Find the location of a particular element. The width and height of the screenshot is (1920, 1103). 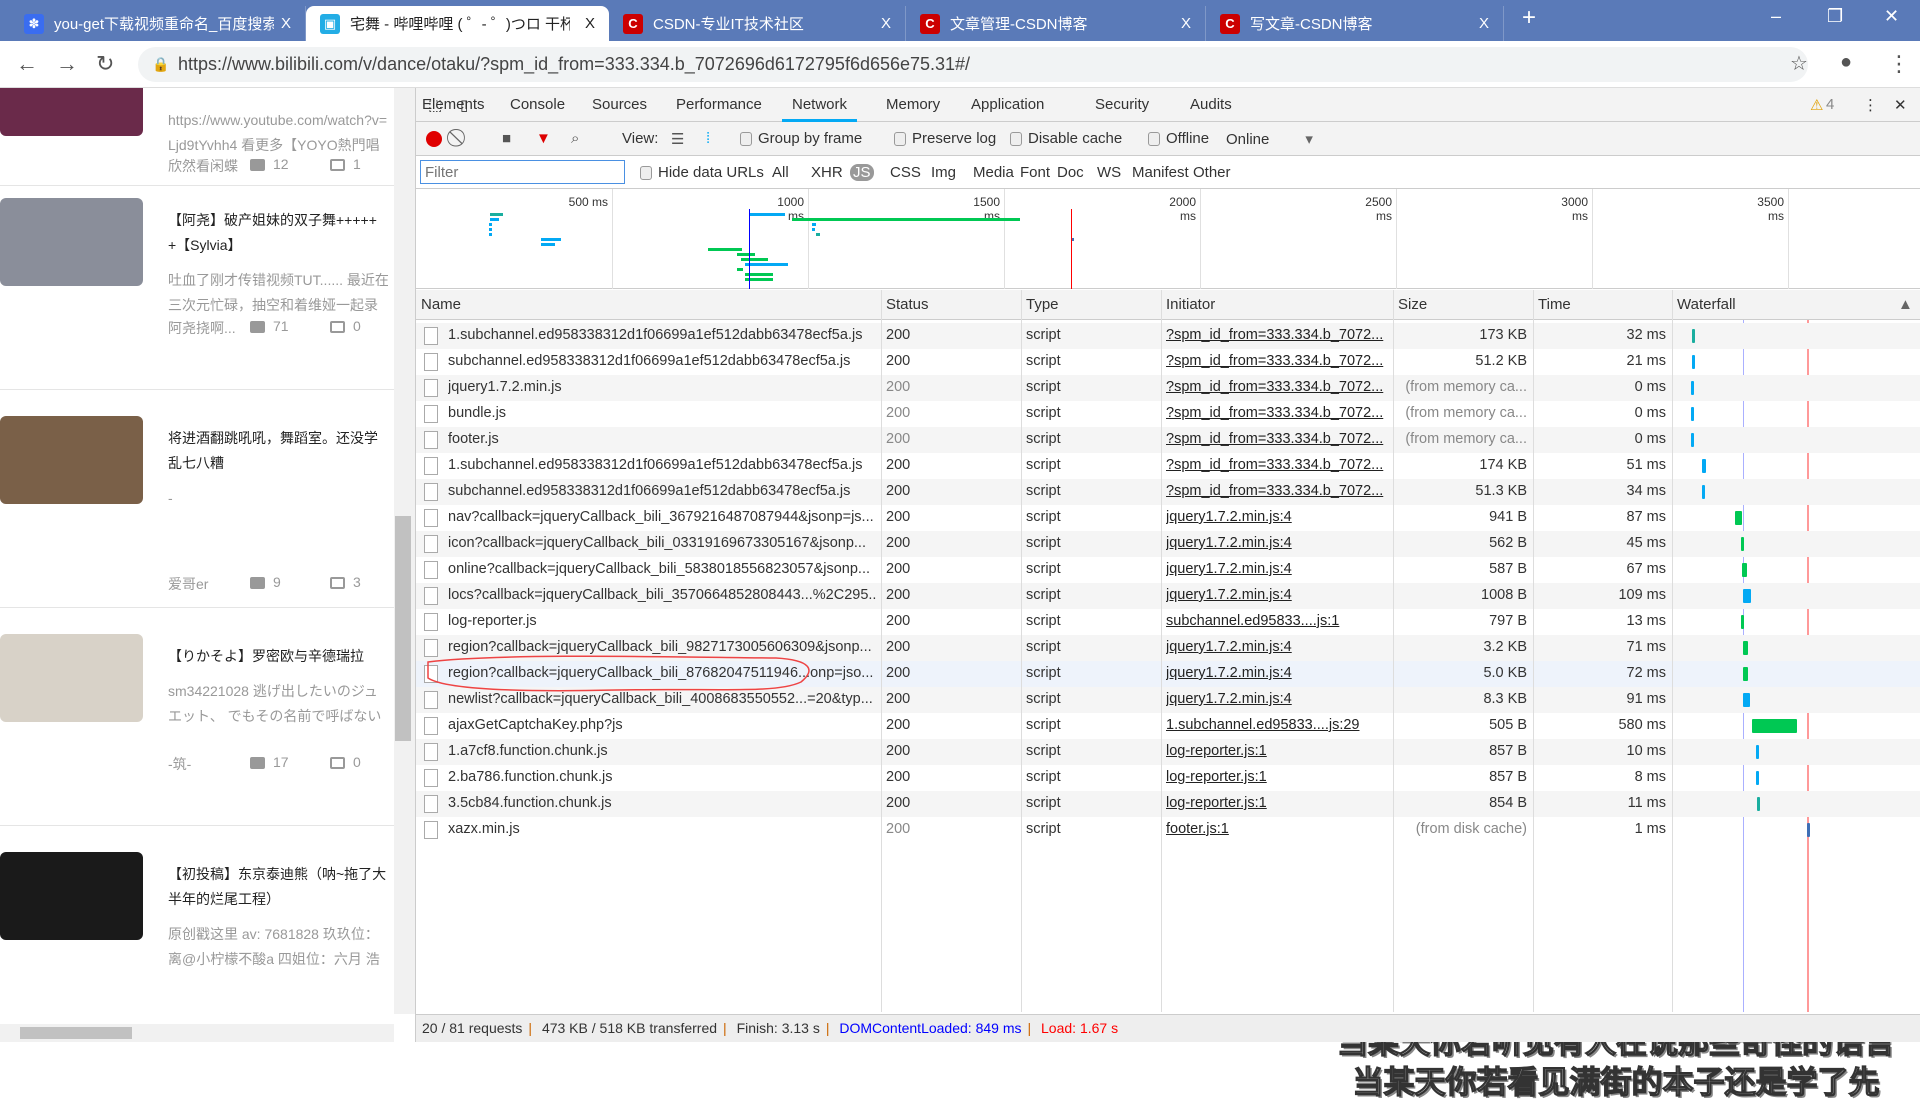

request-name: 2.ba786.function.chunk.js is located at coordinates (662, 777).